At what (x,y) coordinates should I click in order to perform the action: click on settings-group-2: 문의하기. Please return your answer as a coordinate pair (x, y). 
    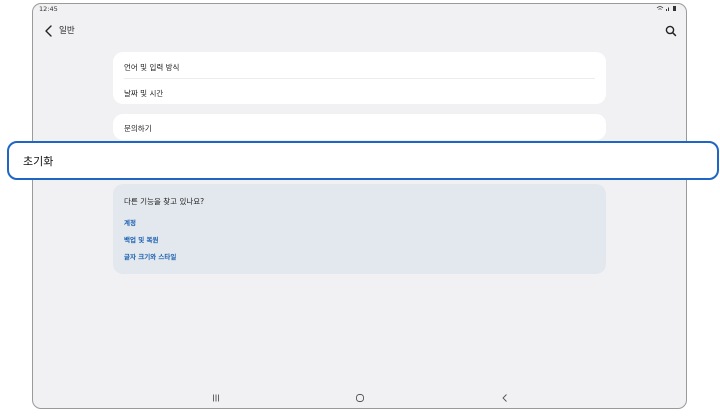
    Looking at the image, I should click on (359, 127).